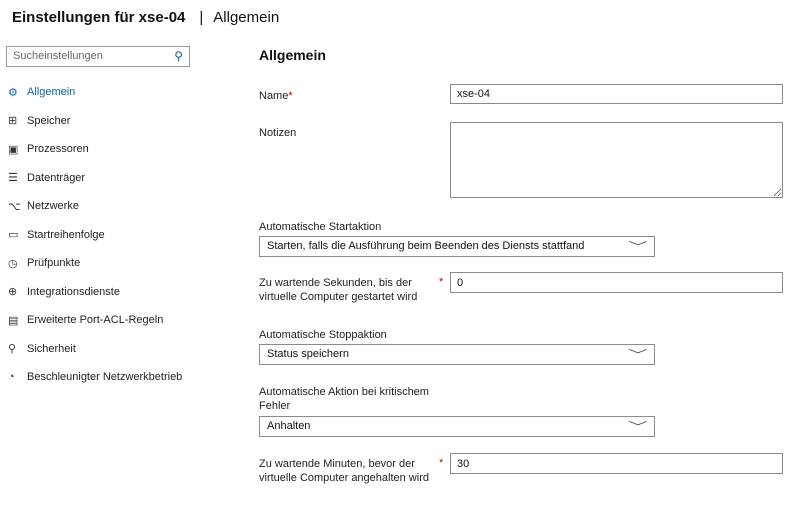 The height and width of the screenshot is (507, 800). I want to click on critical-action-select: Anhalten ﹀, so click(457, 426).